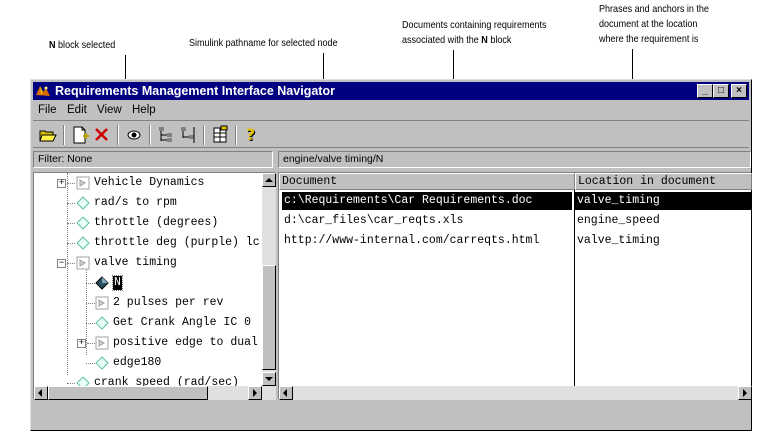 The image size is (766, 443). Describe the element at coordinates (137, 362) in the screenshot. I see `tree-item-label: edge180` at that location.